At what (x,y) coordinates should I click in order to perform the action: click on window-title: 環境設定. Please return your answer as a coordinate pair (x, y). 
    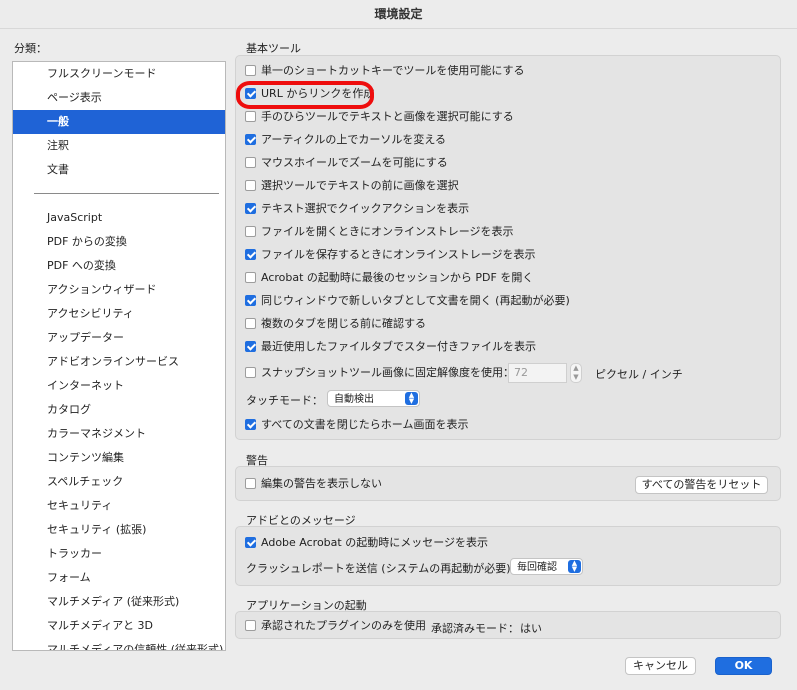
    Looking at the image, I should click on (398, 14).